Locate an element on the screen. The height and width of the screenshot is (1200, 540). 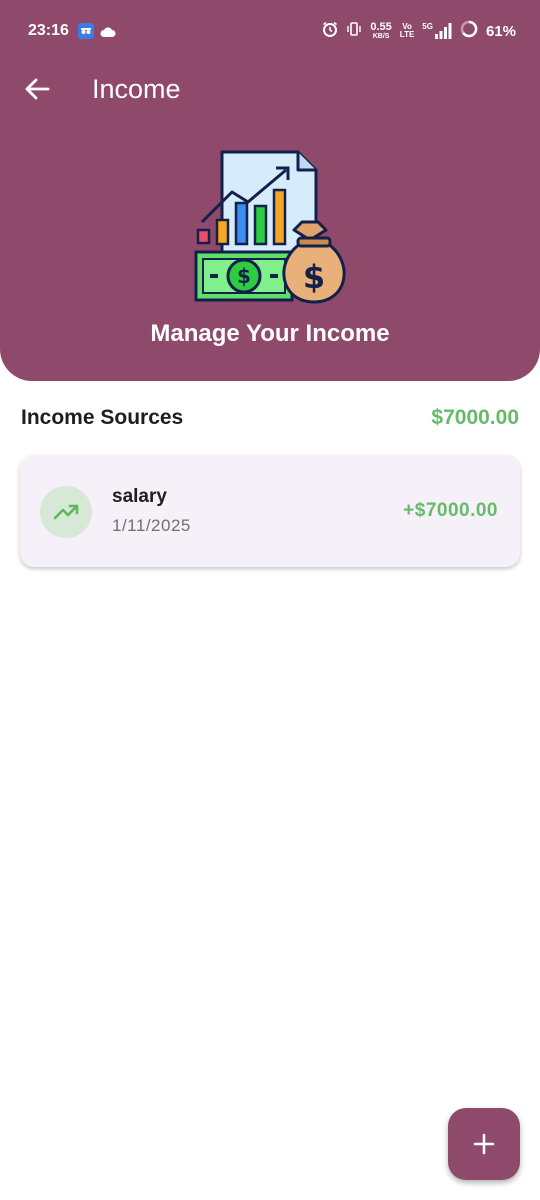
battery-level: 61% is located at coordinates (500, 31).